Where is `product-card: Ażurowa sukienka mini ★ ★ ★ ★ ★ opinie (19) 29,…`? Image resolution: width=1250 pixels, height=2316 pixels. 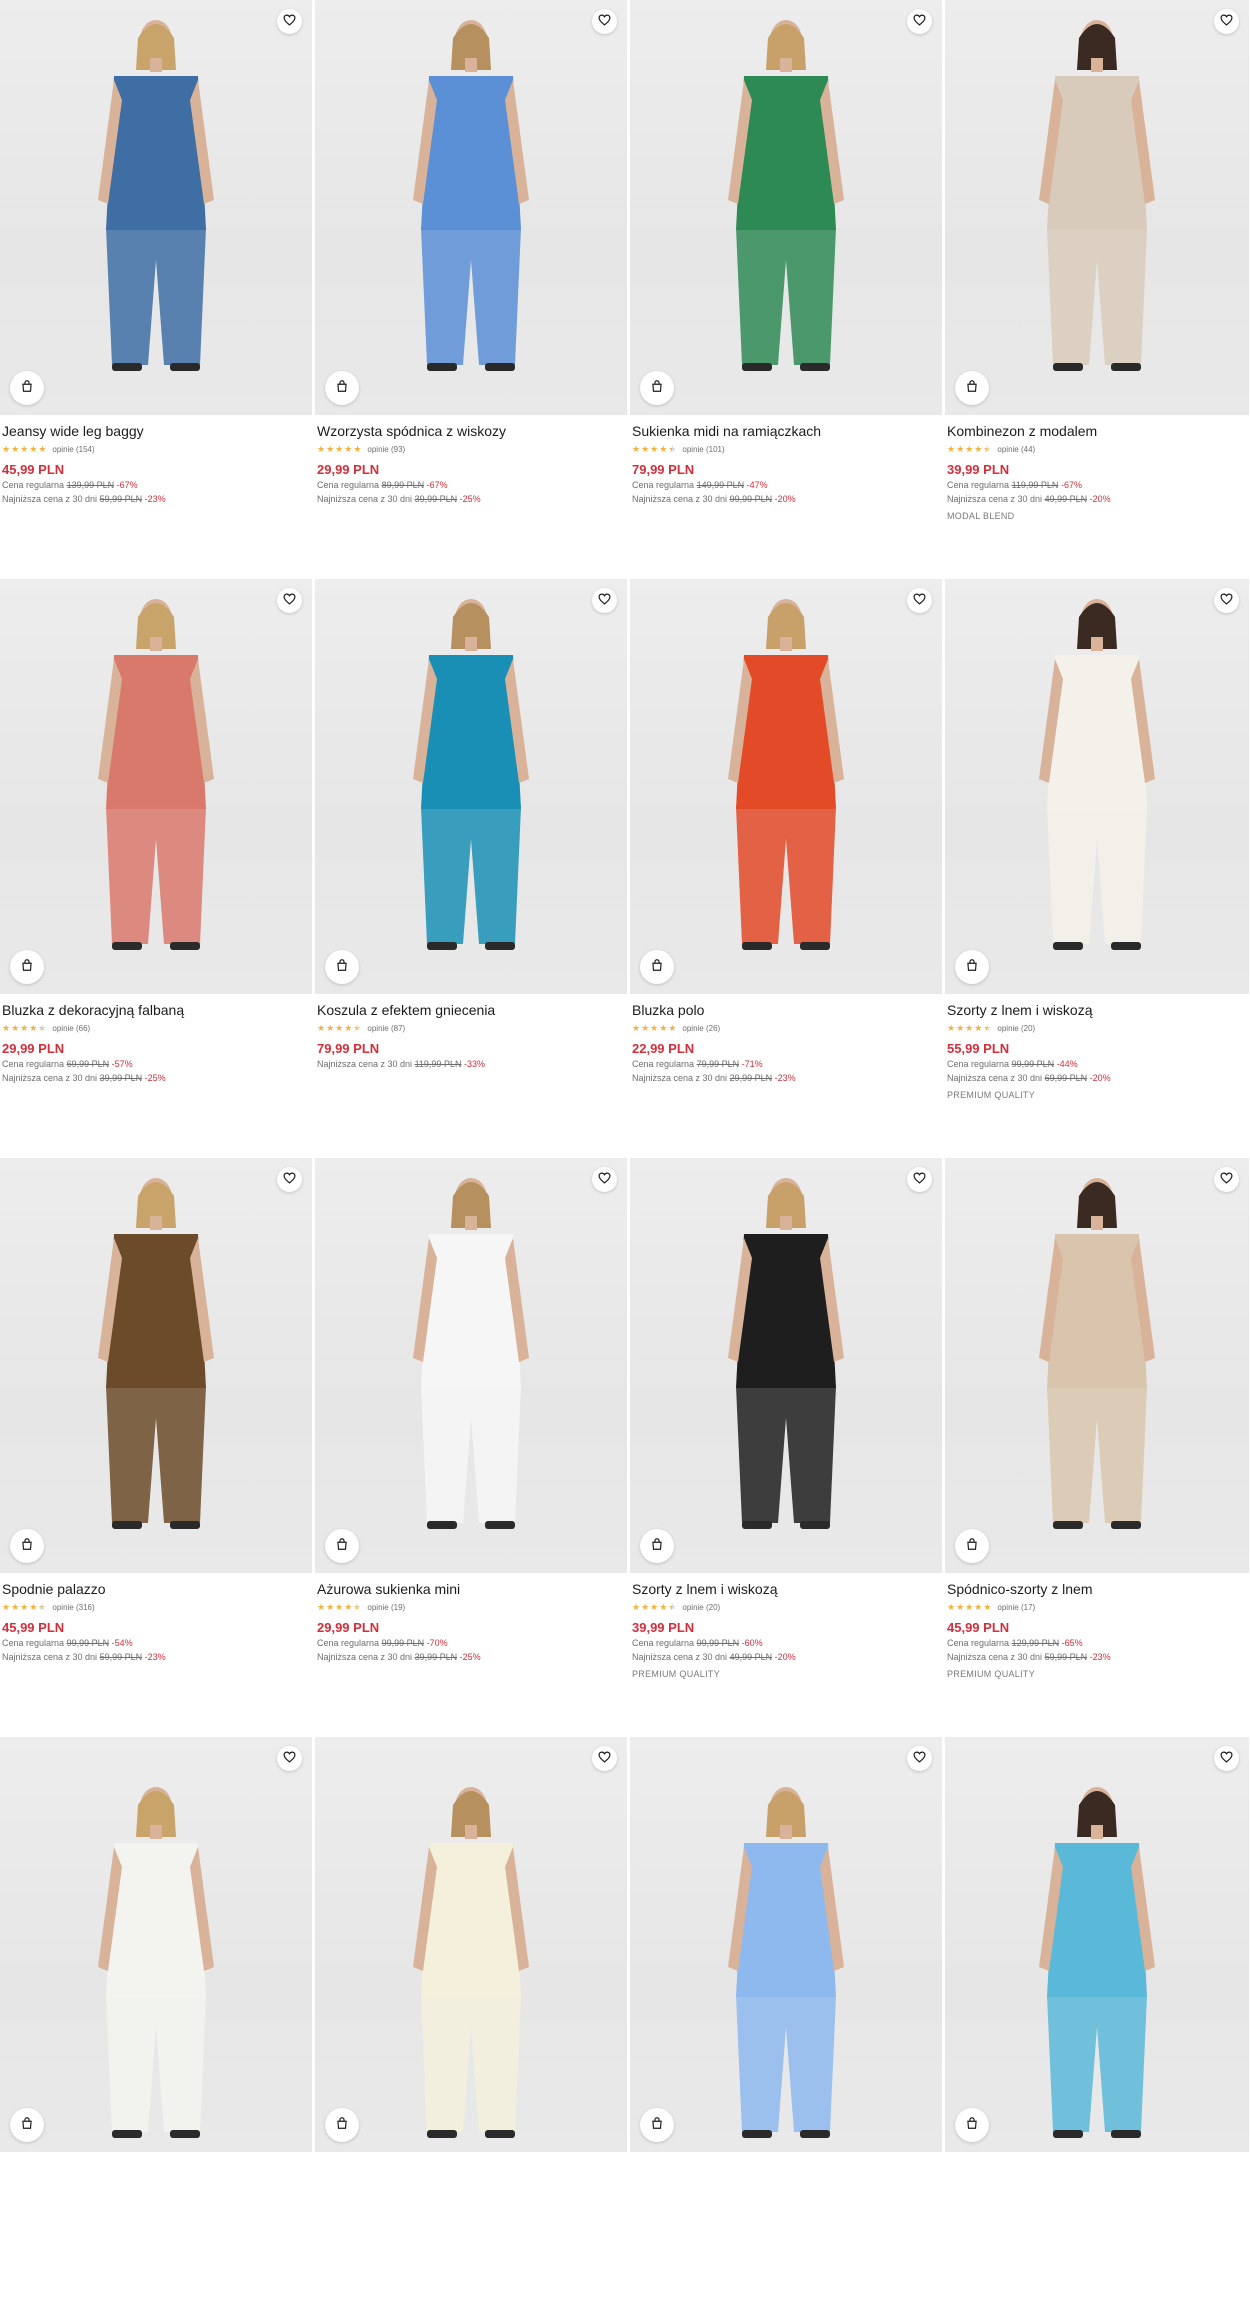
product-card: Ażurowa sukienka mini ★ ★ ★ ★ ★ opinie (19) 29,… is located at coordinates (471, 1447).